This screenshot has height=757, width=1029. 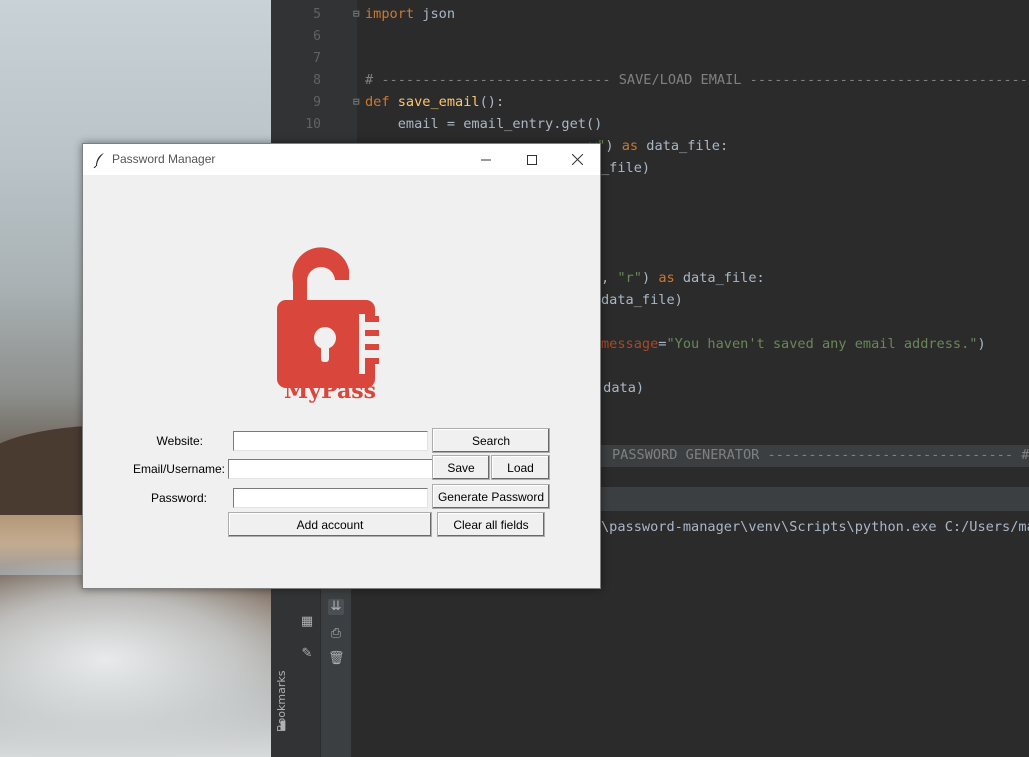 I want to click on code-line: email = email_entry.get(), so click(x=484, y=124).